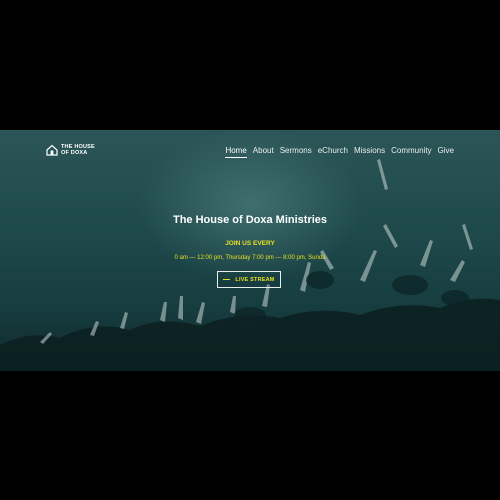 This screenshot has width=500, height=500. Describe the element at coordinates (333, 152) in the screenshot. I see `nav-echurch: eChurch` at that location.